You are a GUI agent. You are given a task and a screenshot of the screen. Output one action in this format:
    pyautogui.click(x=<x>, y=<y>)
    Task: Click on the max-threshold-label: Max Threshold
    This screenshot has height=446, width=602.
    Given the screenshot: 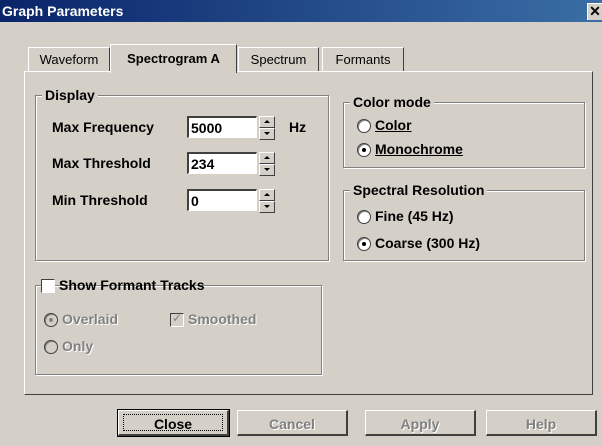 What is the action you would take?
    pyautogui.click(x=101, y=163)
    